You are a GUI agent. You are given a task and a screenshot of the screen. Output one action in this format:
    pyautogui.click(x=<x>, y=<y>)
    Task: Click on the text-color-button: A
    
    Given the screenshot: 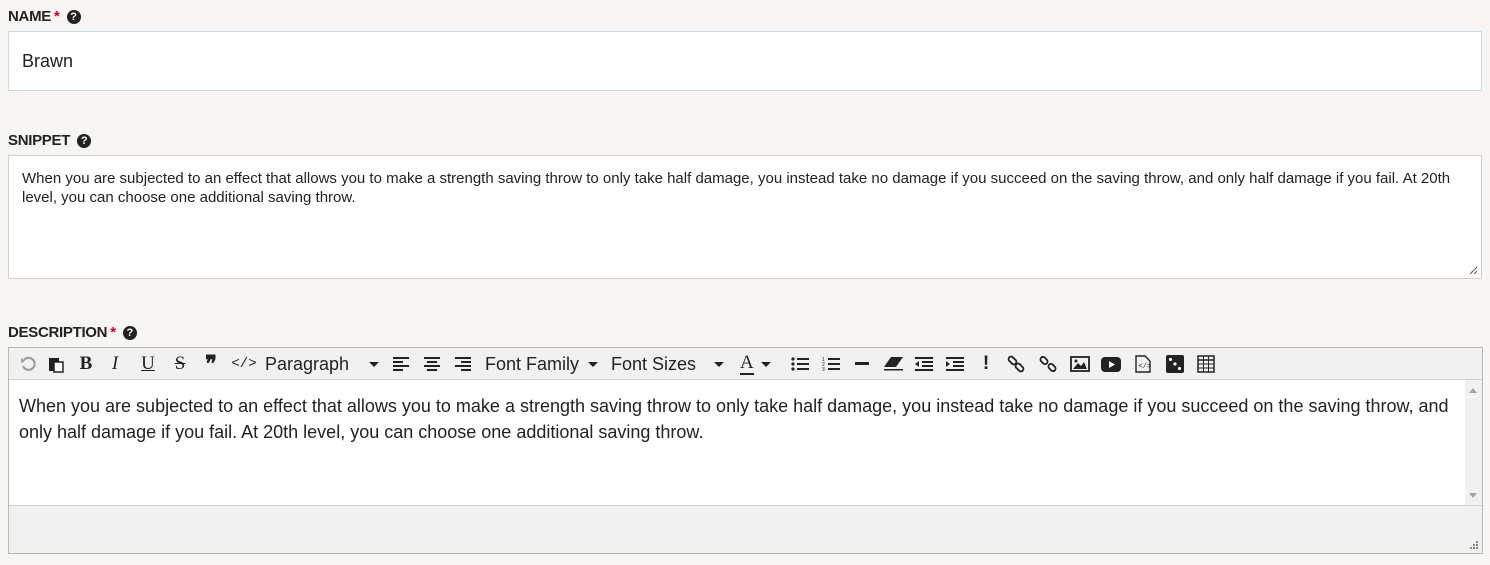 What is the action you would take?
    pyautogui.click(x=760, y=364)
    